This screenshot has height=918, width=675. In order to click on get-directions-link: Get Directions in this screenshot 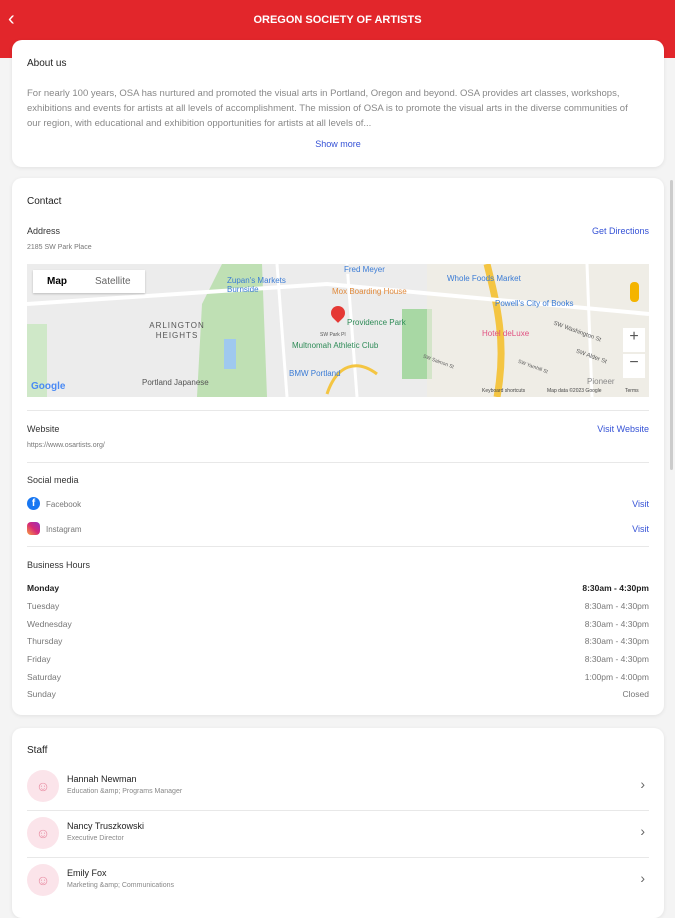, I will do `click(620, 231)`.